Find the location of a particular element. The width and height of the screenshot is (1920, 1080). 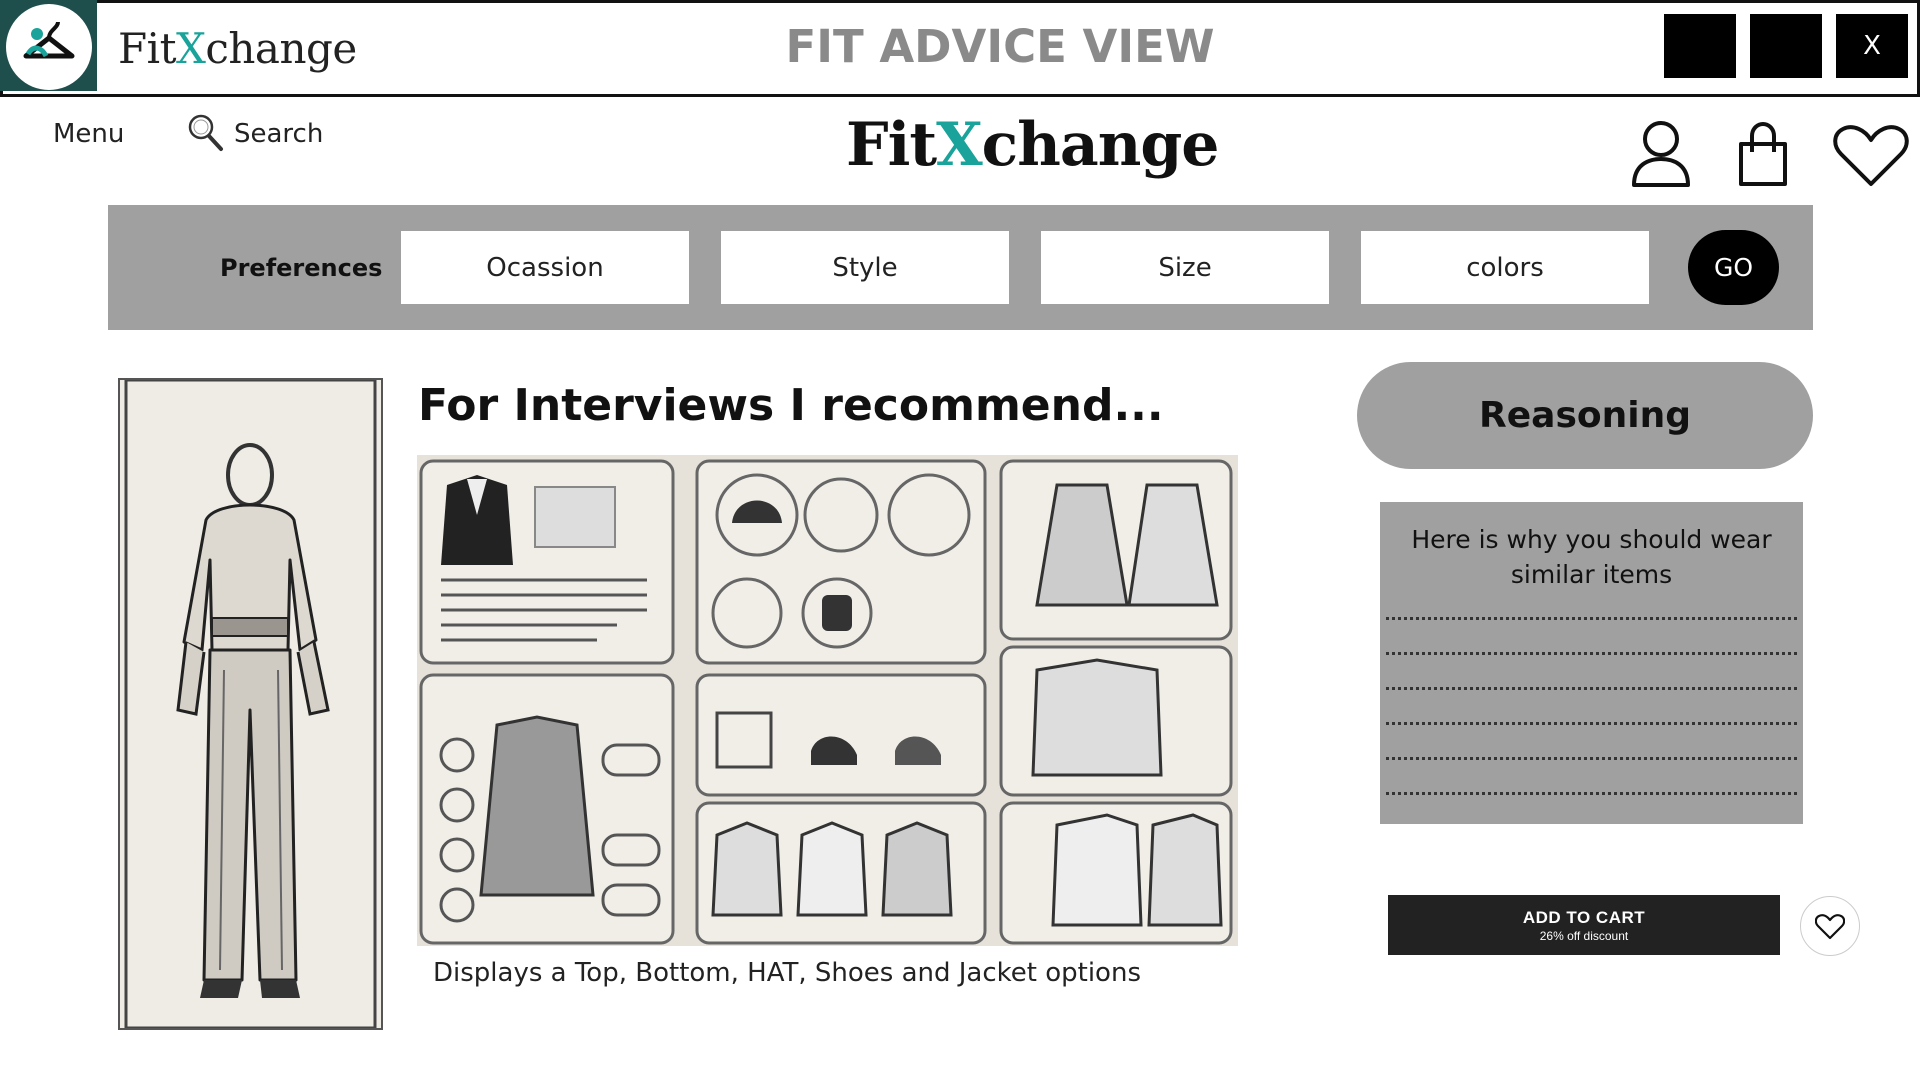

minimize-button is located at coordinates (1700, 46).